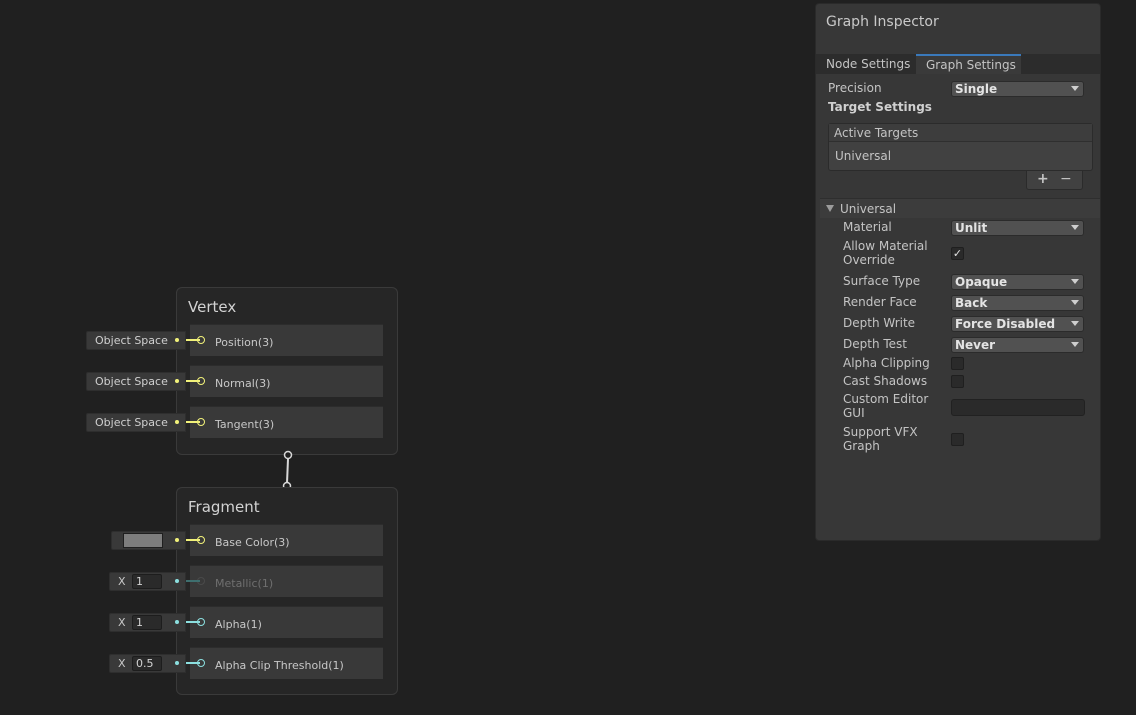 The height and width of the screenshot is (715, 1136). Describe the element at coordinates (193, 622) in the screenshot. I see `alpha-wire` at that location.